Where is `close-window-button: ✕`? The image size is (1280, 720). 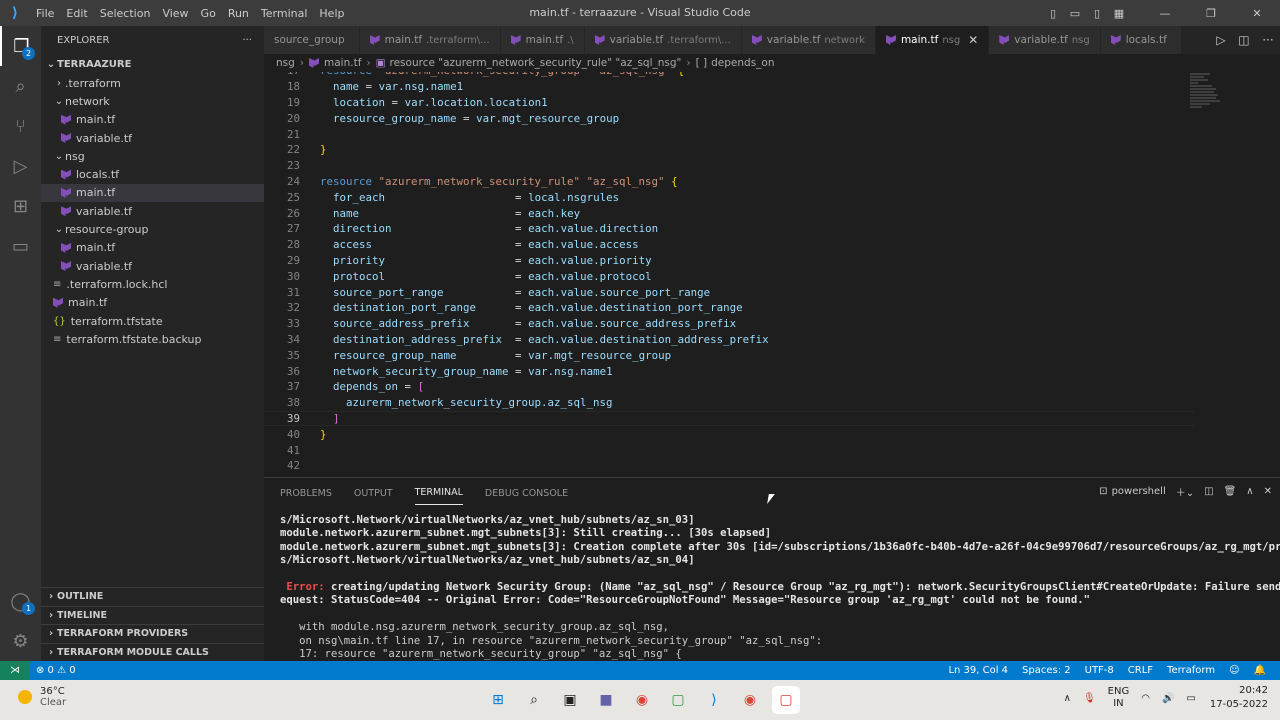 close-window-button: ✕ is located at coordinates (1257, 13).